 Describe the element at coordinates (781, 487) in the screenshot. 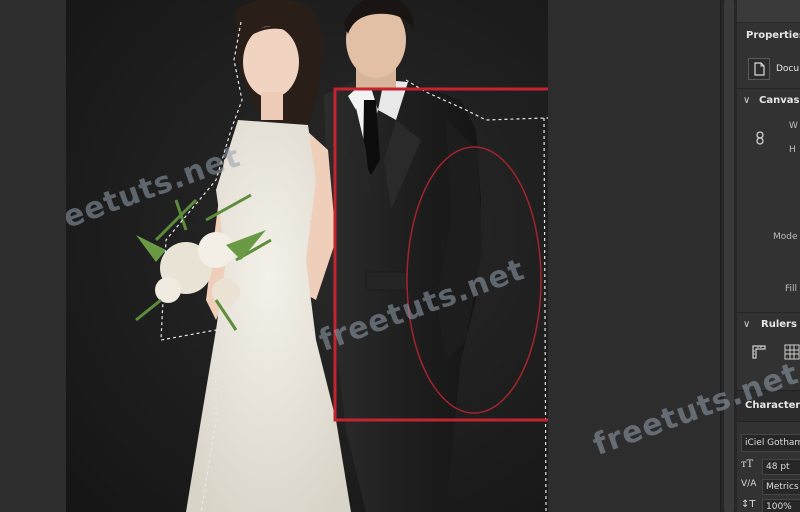

I see `kerning-select: Metrics` at that location.